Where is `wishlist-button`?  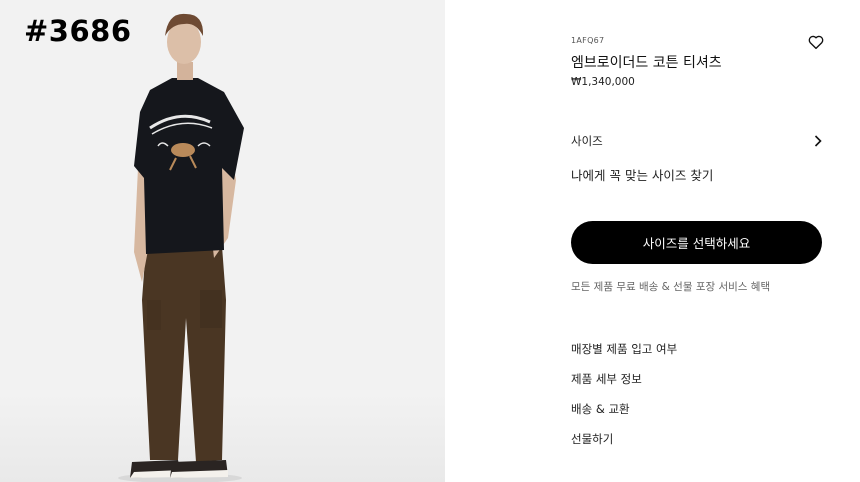 wishlist-button is located at coordinates (816, 42).